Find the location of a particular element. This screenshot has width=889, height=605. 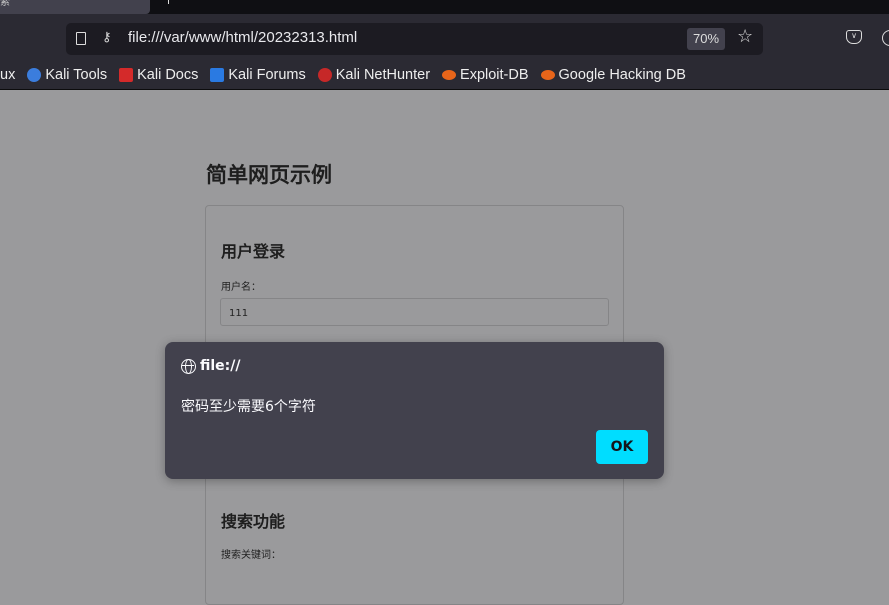

login-heading: 用户登录 is located at coordinates (253, 251).